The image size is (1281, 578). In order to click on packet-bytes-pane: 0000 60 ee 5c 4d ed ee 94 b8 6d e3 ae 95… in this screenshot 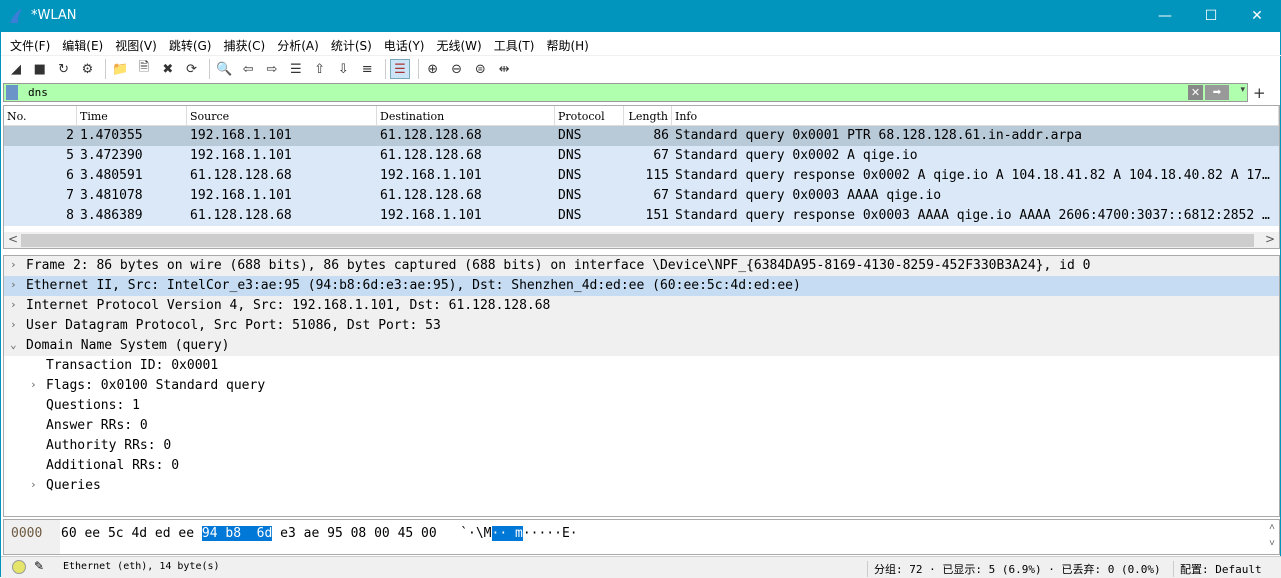, I will do `click(641, 537)`.